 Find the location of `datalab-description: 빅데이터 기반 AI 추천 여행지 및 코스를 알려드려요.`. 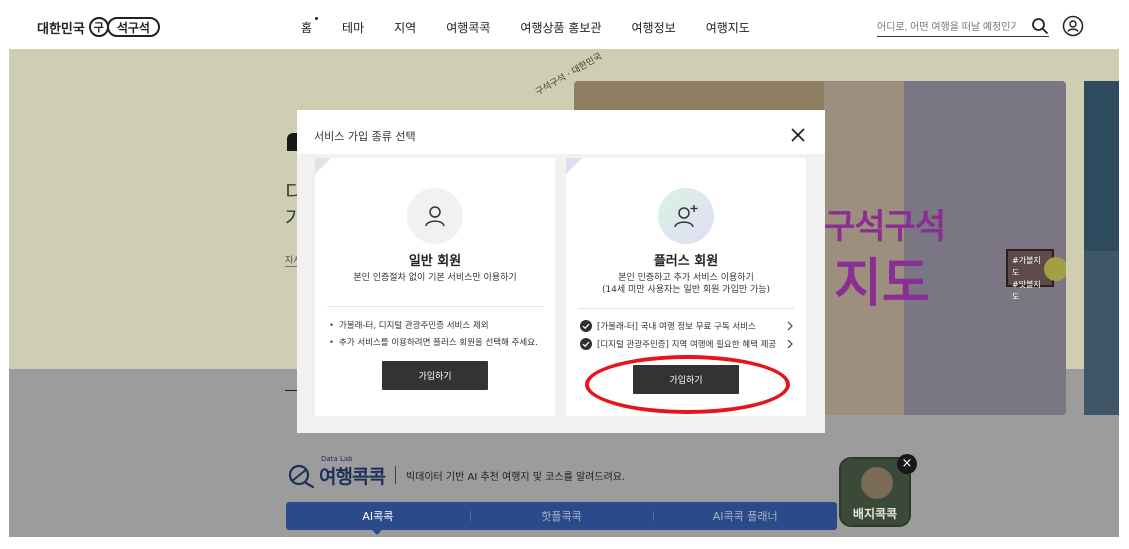

datalab-description: 빅데이터 기반 AI 추천 여행지 및 코스를 알려드려요. is located at coordinates (515, 477).